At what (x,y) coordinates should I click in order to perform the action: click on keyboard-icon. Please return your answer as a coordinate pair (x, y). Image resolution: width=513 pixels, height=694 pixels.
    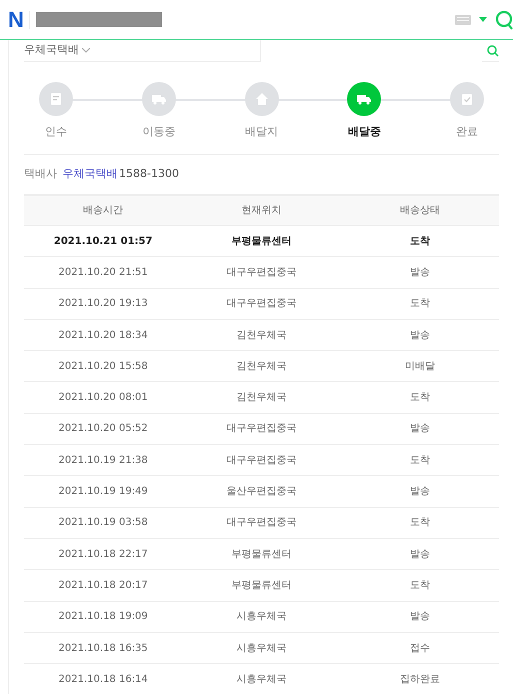
    Looking at the image, I should click on (462, 19).